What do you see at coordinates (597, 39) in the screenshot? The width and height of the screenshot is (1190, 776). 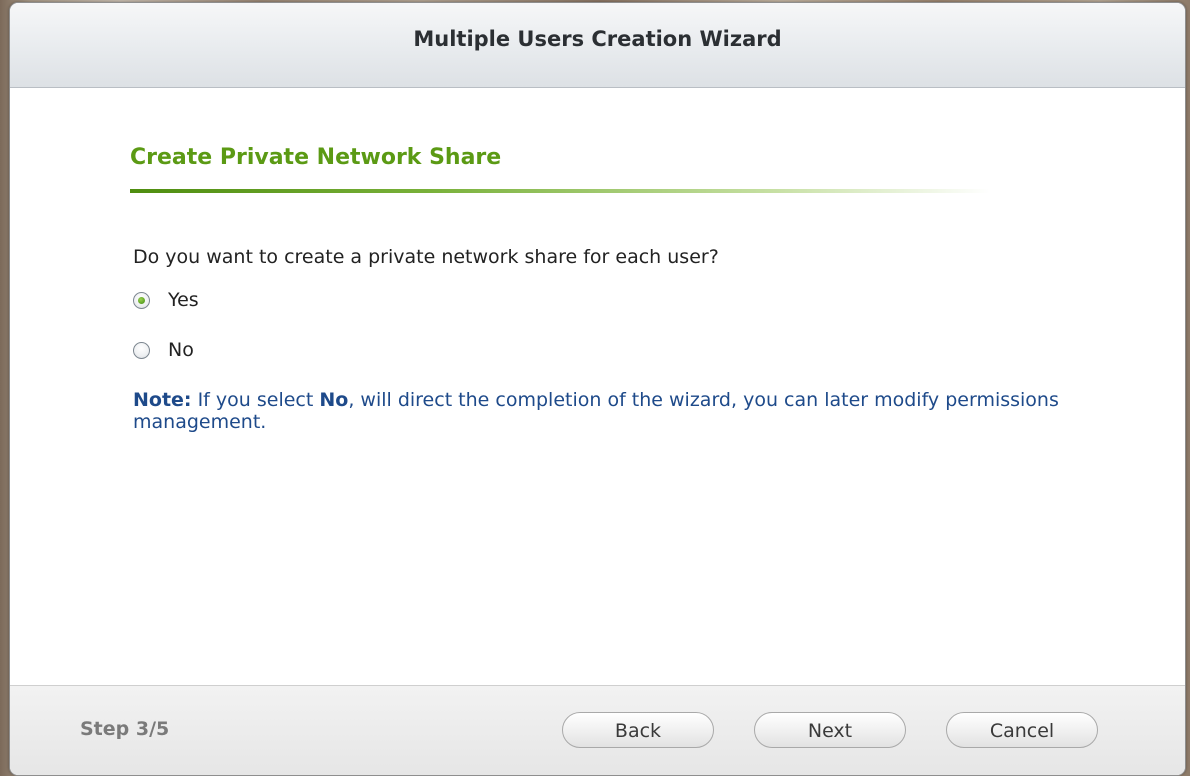 I see `window-title: Multiple Users Creation Wizard` at bounding box center [597, 39].